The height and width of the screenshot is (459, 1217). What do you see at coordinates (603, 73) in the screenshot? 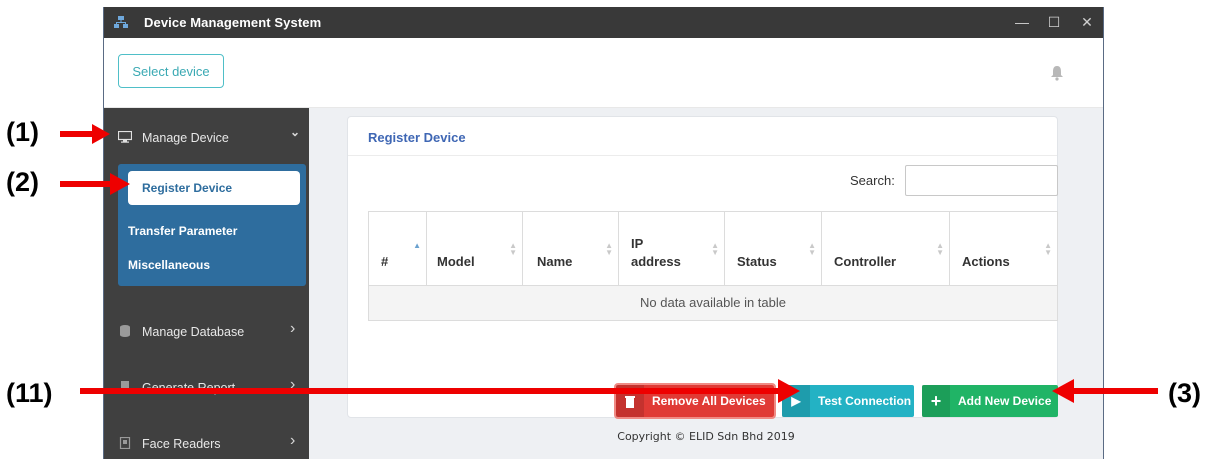
I see `top-header: Select device` at bounding box center [603, 73].